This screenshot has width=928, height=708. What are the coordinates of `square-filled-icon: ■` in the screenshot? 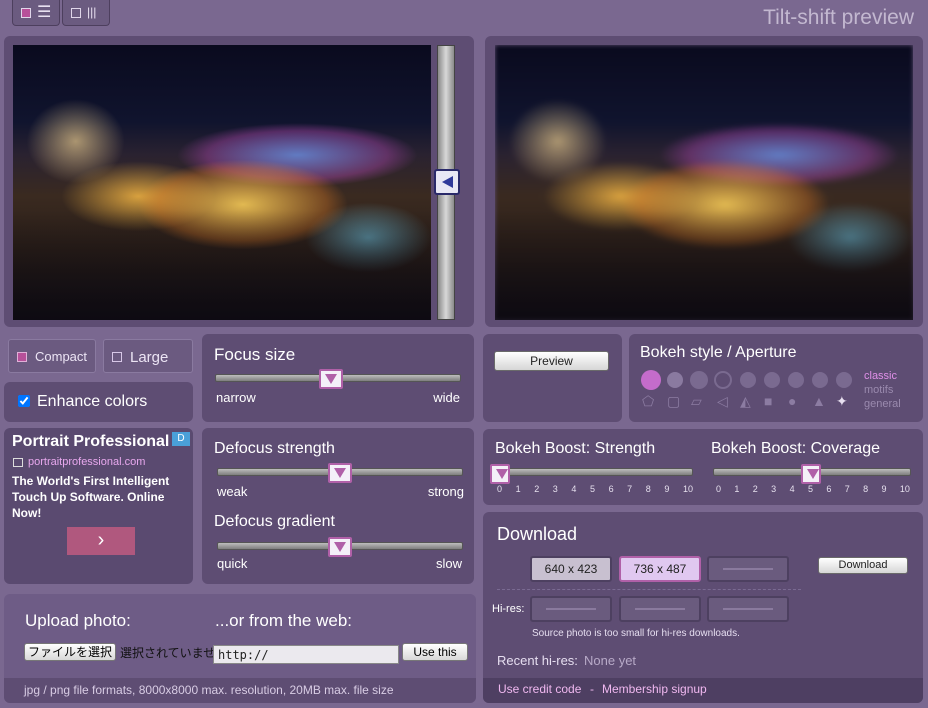 It's located at (768, 401).